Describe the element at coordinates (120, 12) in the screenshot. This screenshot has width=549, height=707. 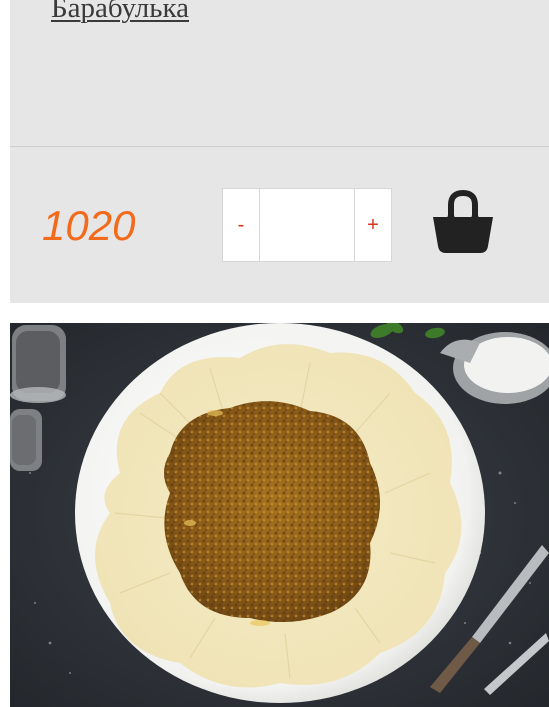
I see `product-title-link: Барабулька` at that location.